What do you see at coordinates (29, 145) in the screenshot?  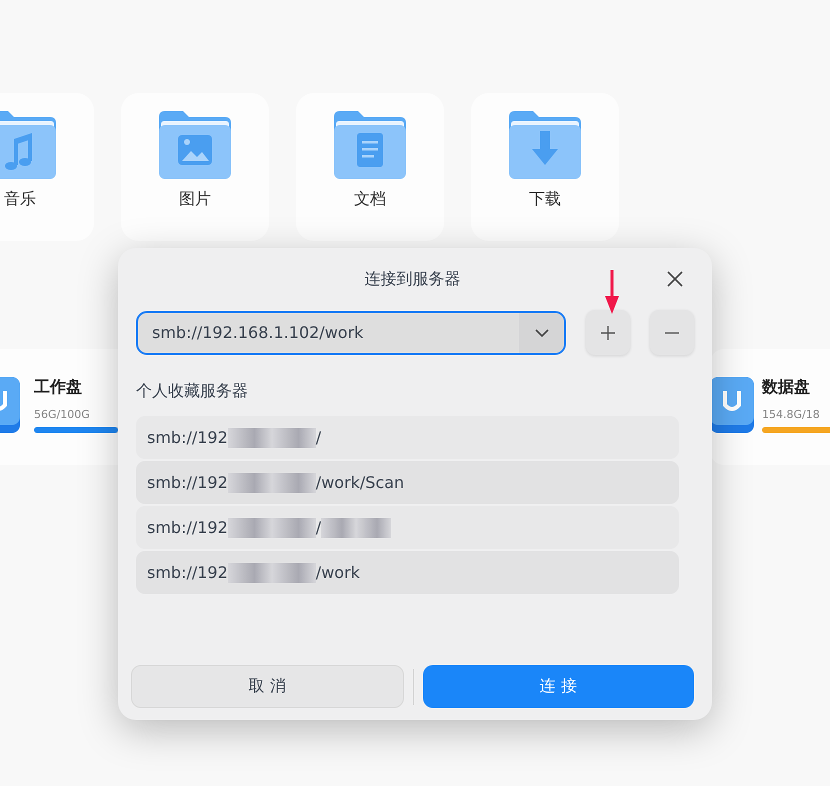 I see `music-folder-icon` at bounding box center [29, 145].